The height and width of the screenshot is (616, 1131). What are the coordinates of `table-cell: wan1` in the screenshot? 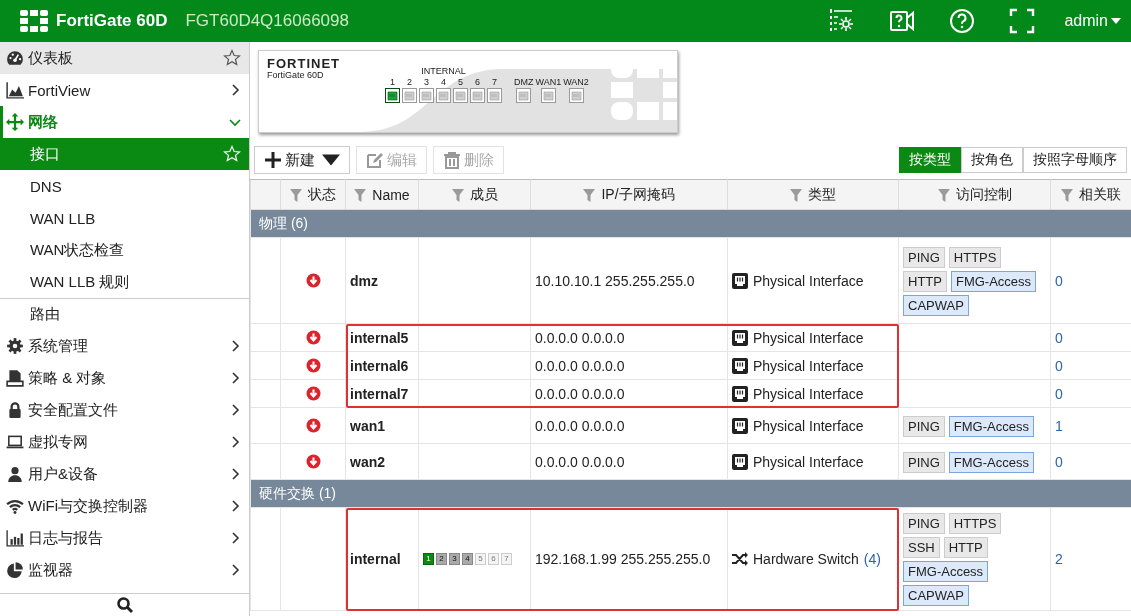 It's located at (382, 425).